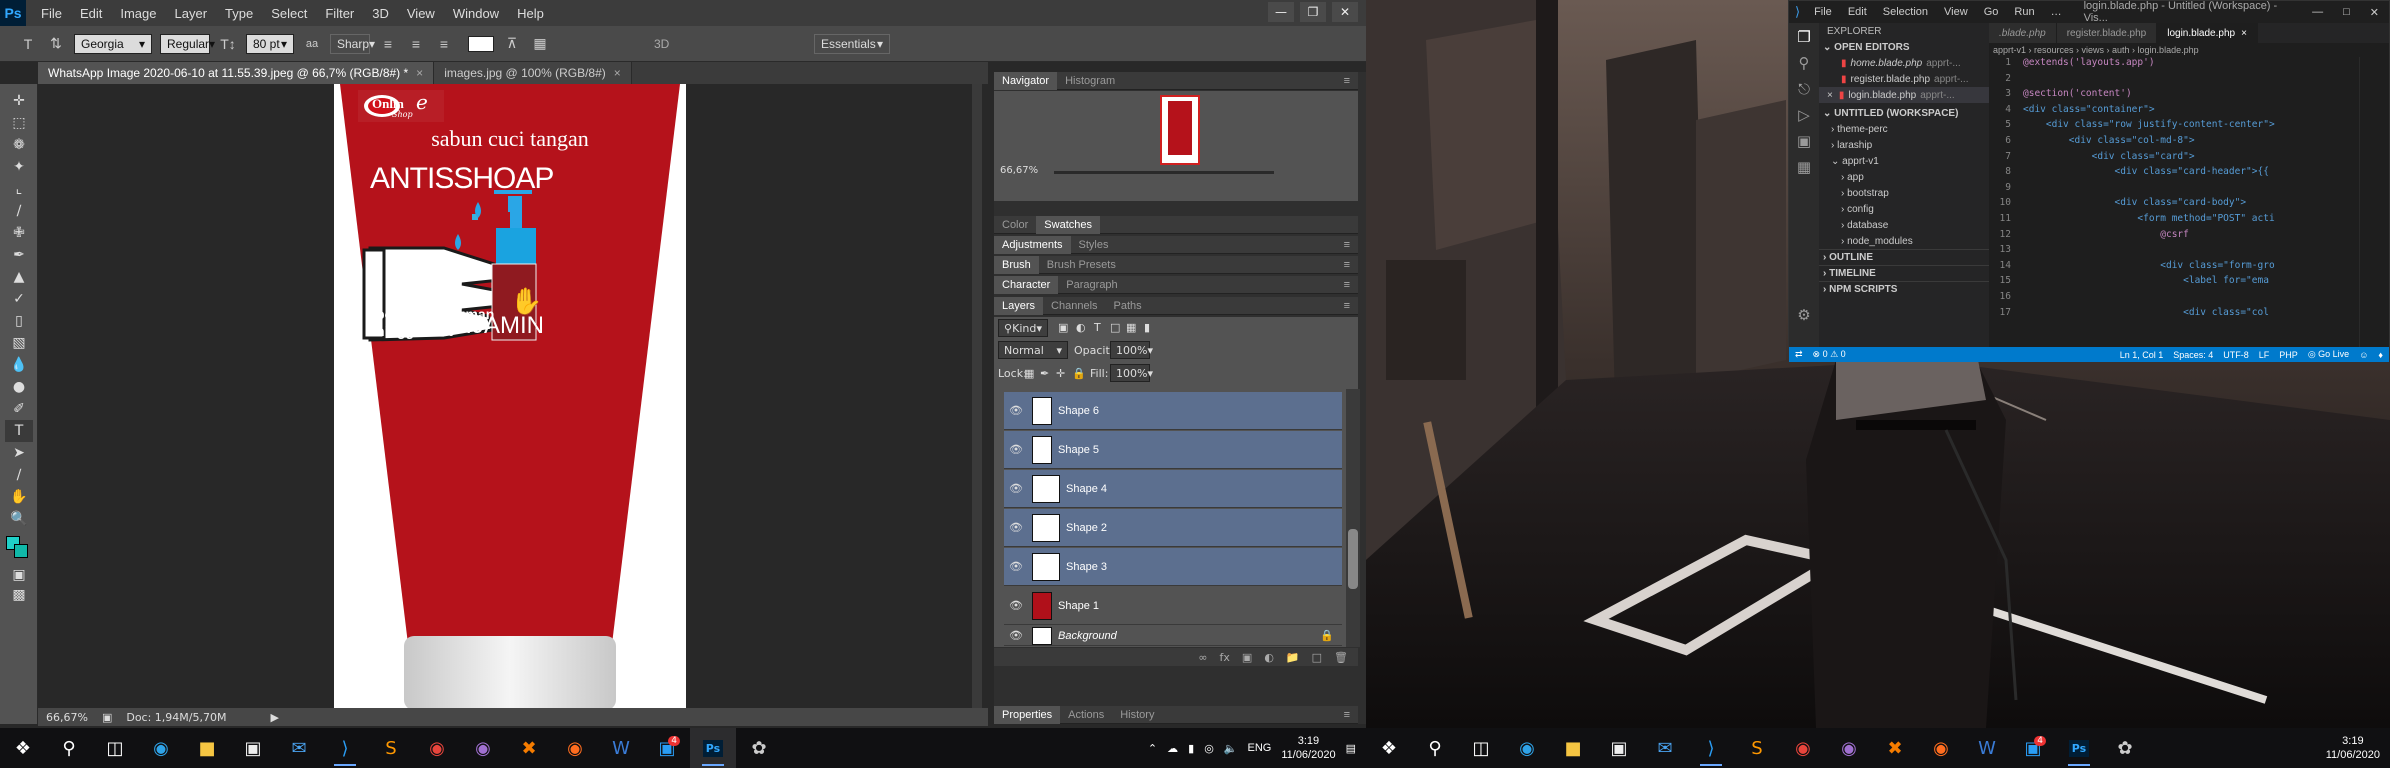 This screenshot has width=2390, height=768. I want to click on font-style-select: Regular ▾, so click(187, 43).